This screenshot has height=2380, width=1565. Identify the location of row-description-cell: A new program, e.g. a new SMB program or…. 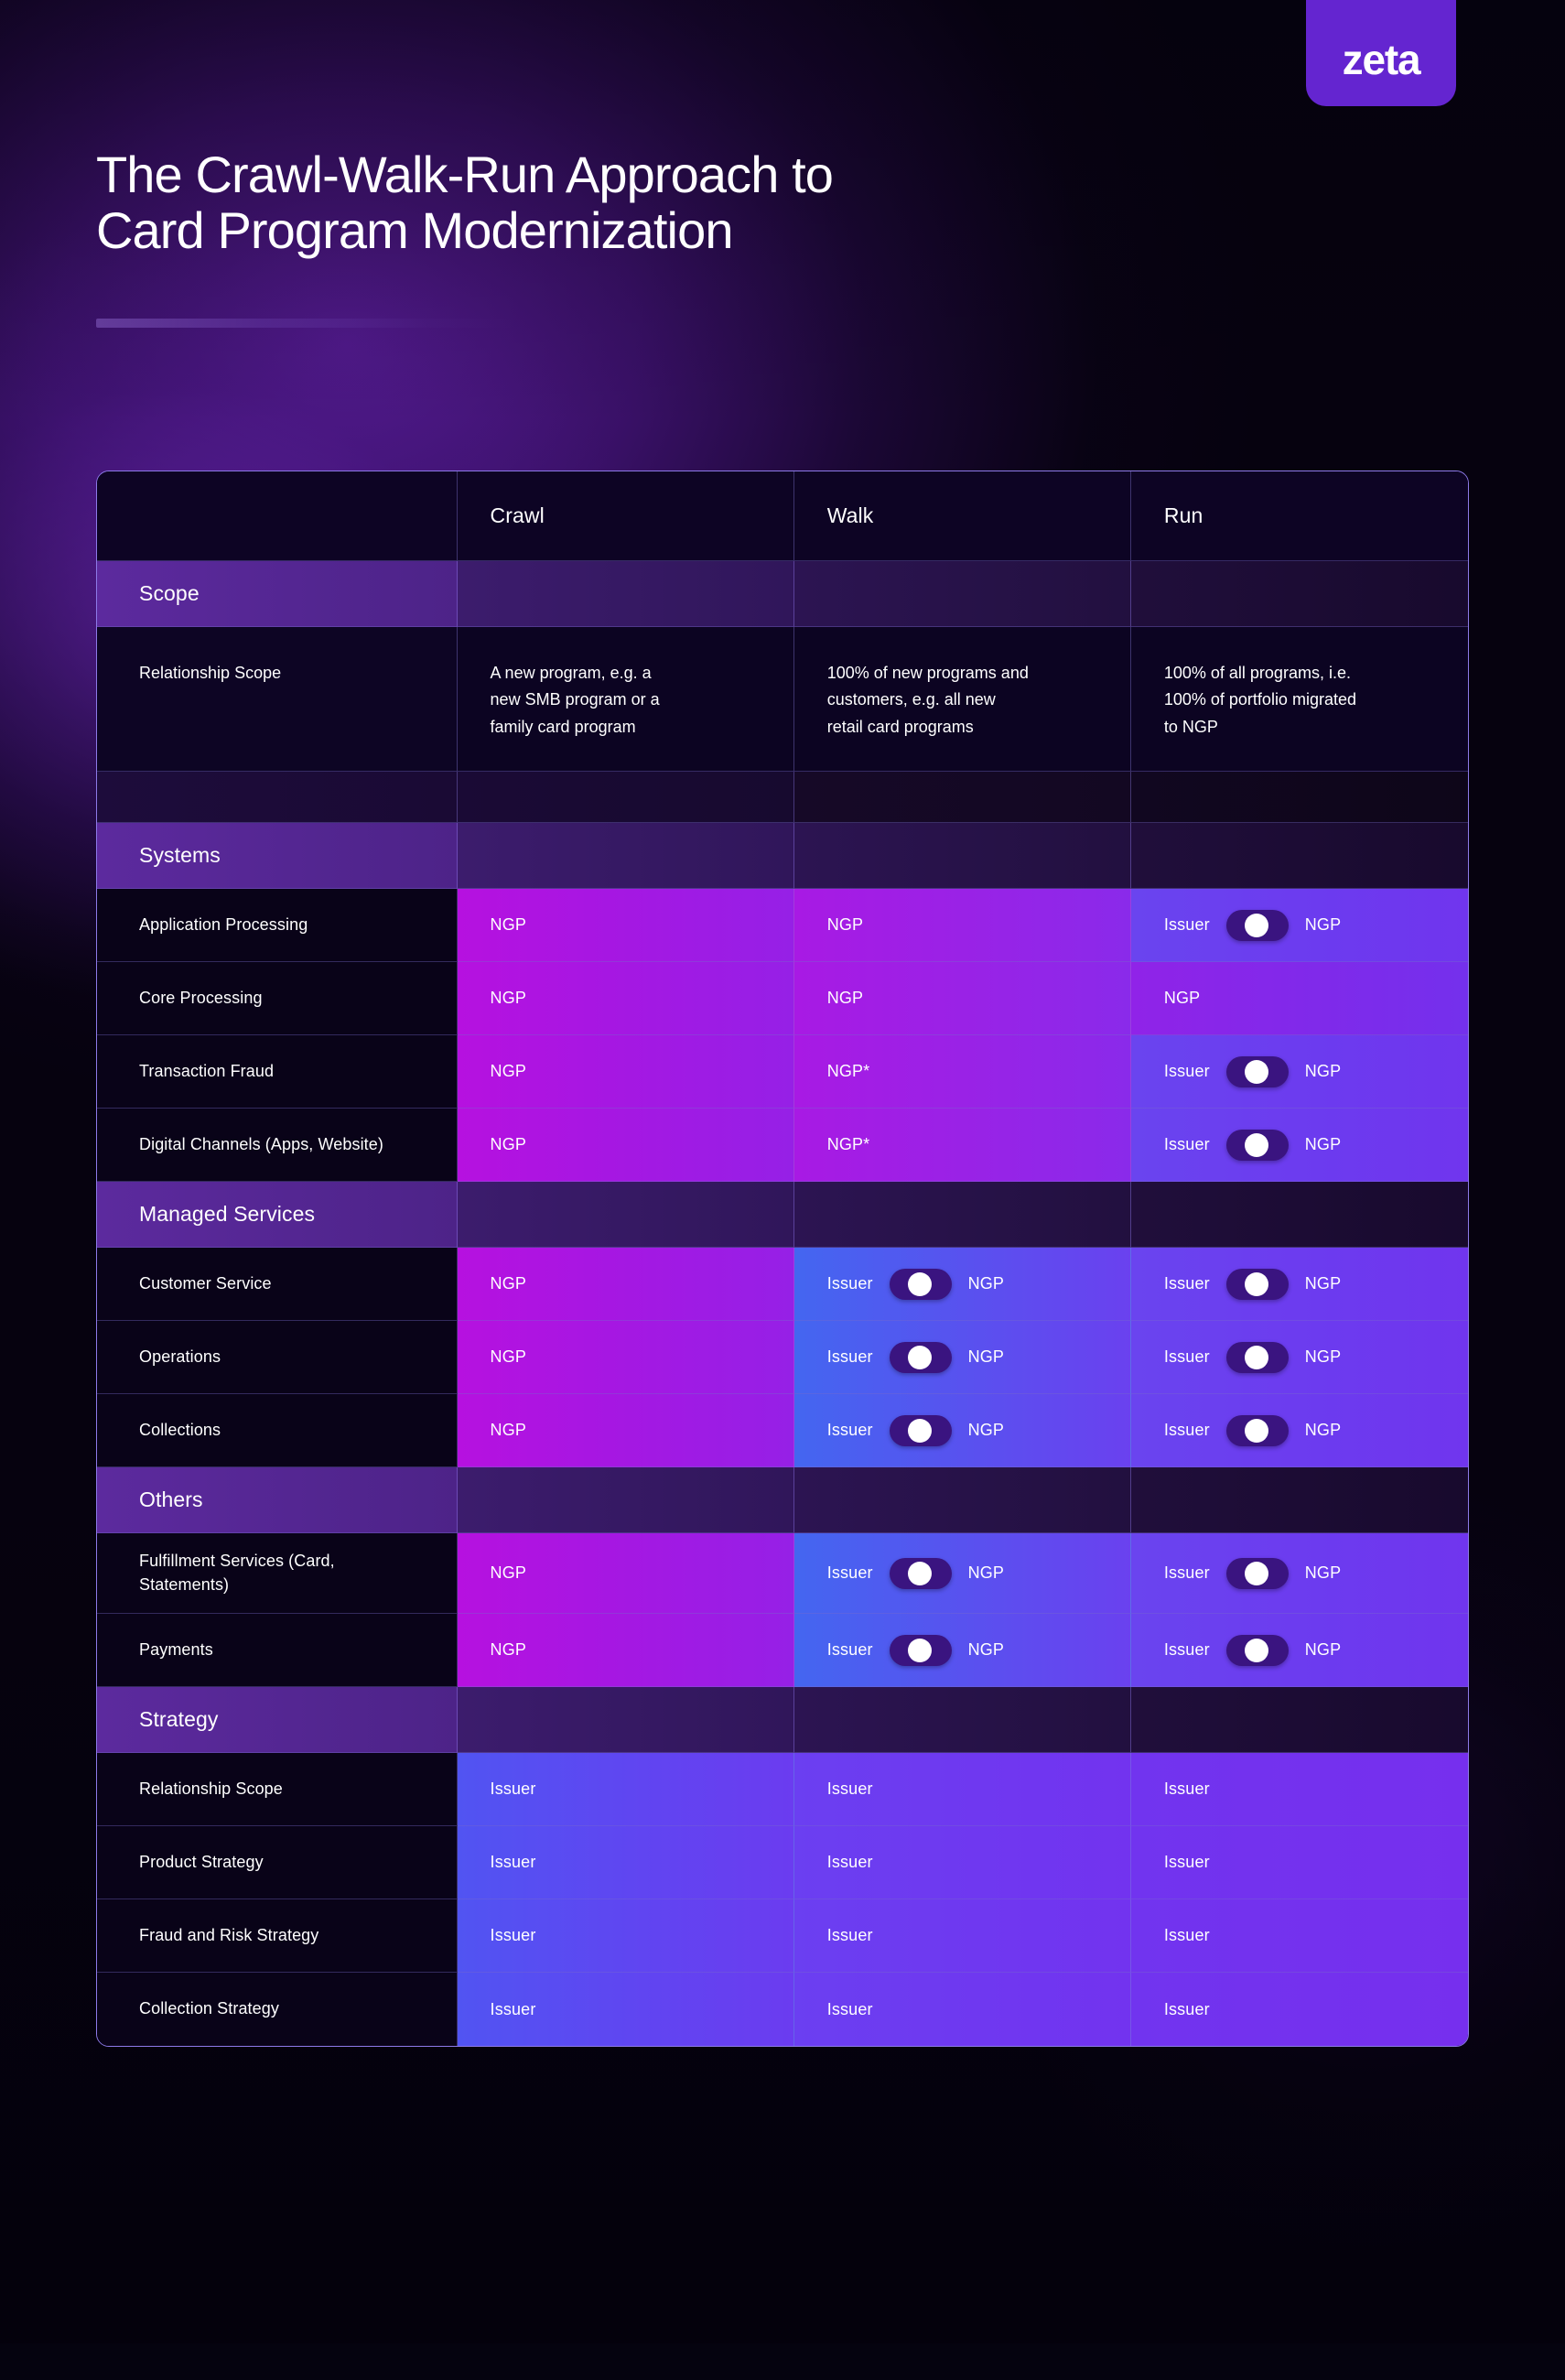
(625, 699).